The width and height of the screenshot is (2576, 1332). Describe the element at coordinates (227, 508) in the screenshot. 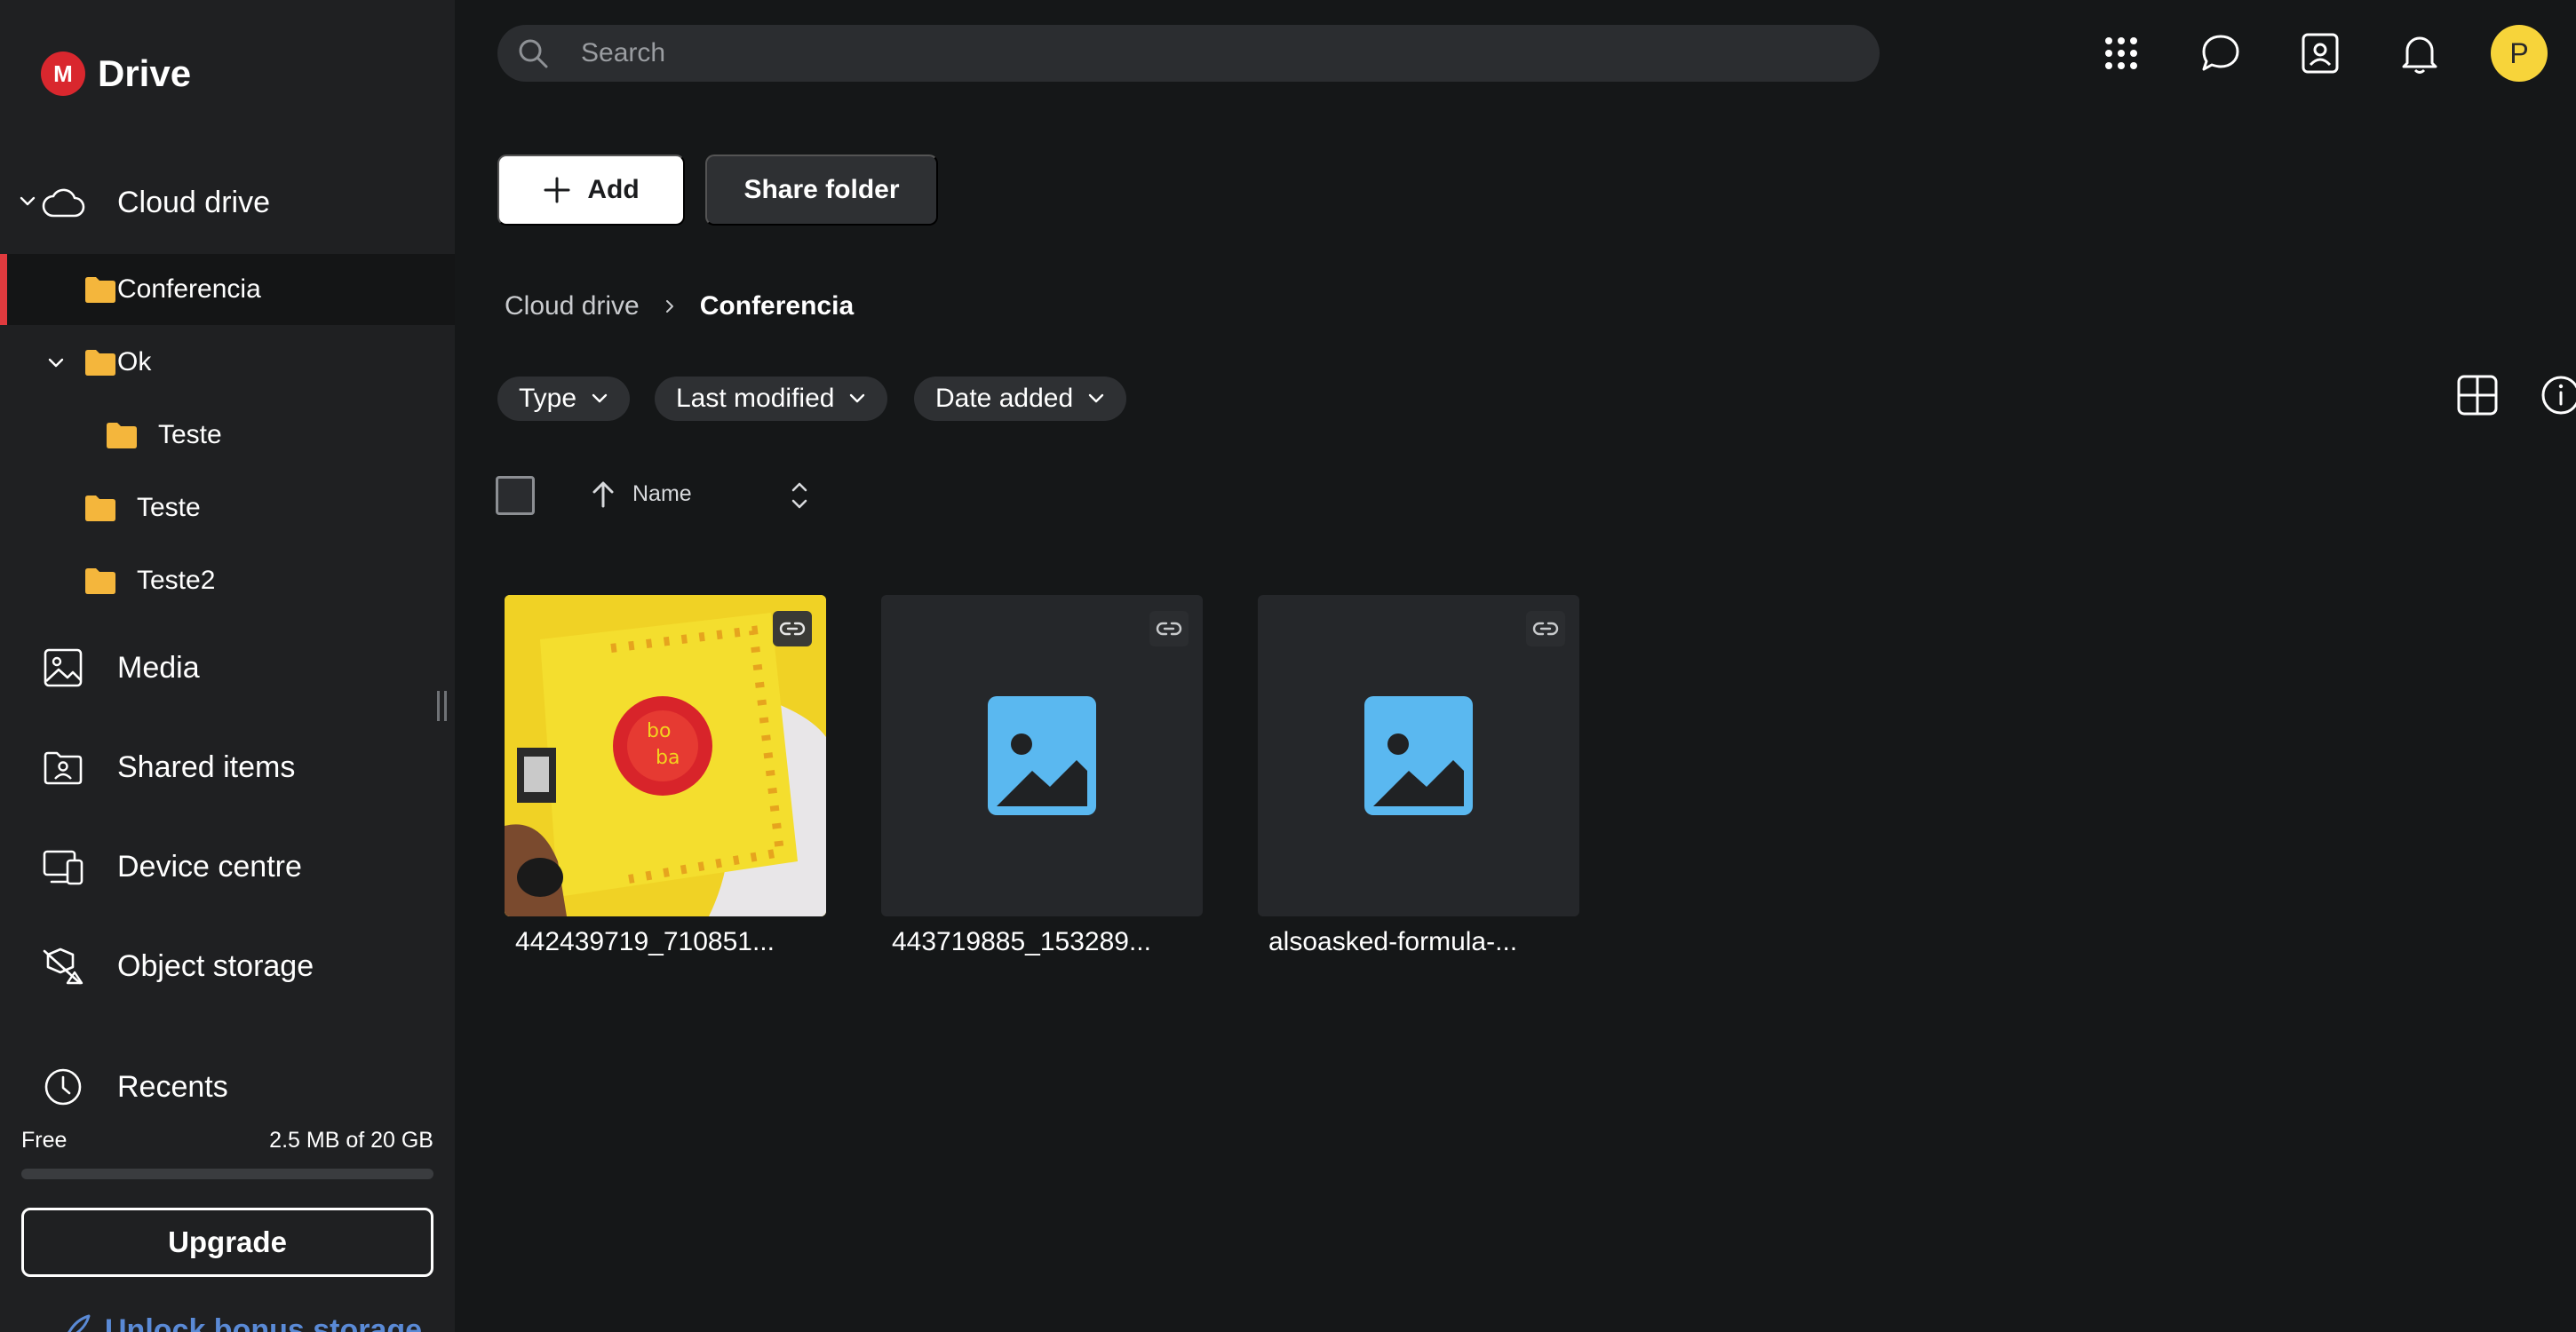

I see `sidebar-folder-teste: Teste` at that location.